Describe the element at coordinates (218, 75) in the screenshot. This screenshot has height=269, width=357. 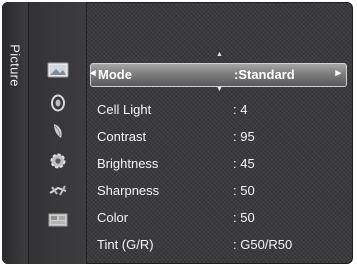
I see `menu-item-mode: ◂ Mode :Standard ▸` at that location.